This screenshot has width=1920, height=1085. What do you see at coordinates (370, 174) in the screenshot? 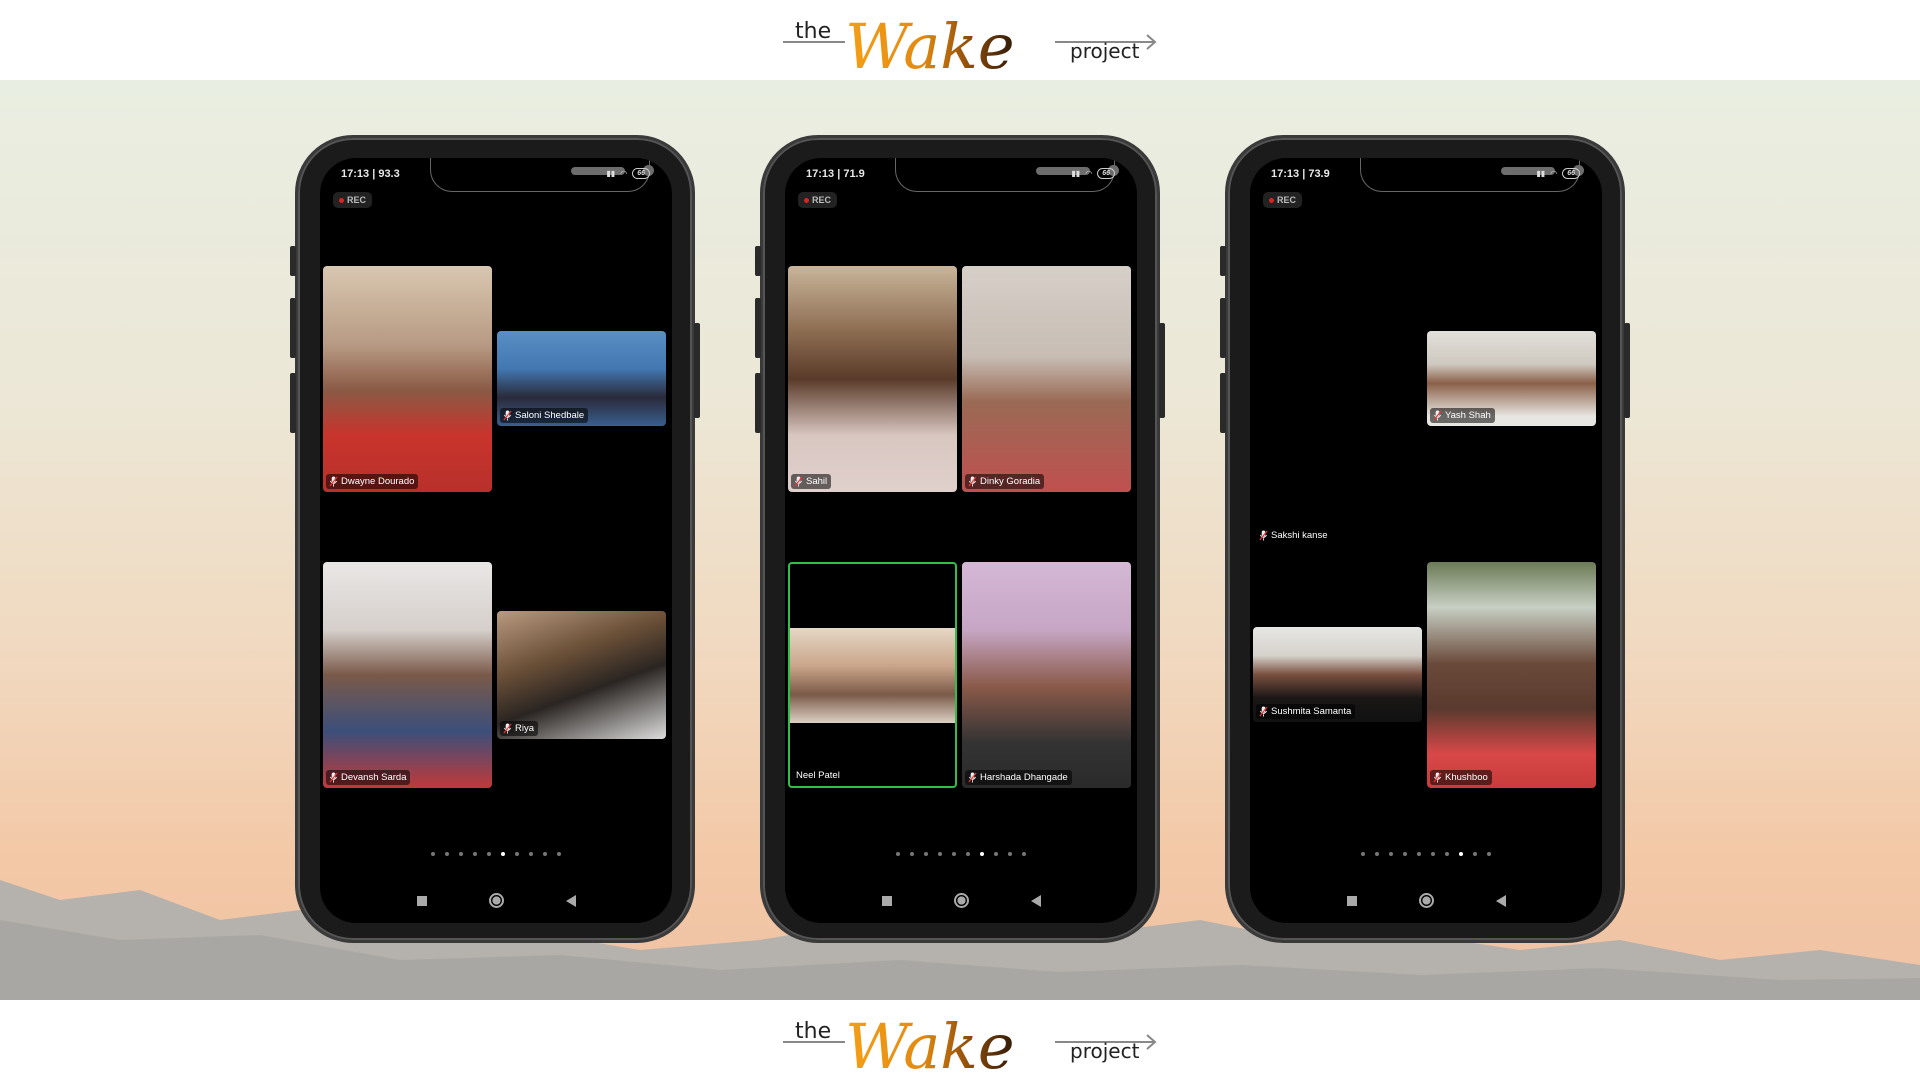
I see `status-time: 17:13 | 93.3` at bounding box center [370, 174].